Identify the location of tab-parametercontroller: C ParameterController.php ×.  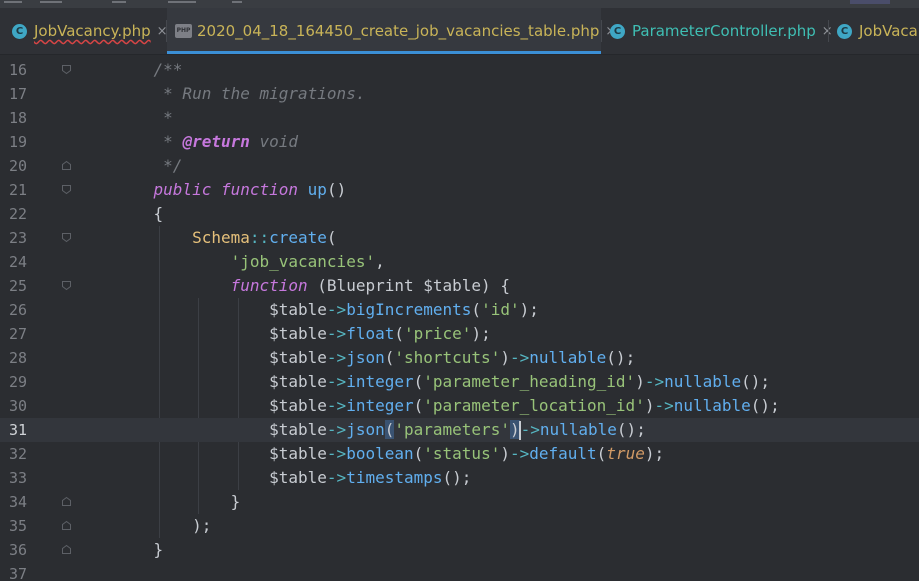
(717, 31).